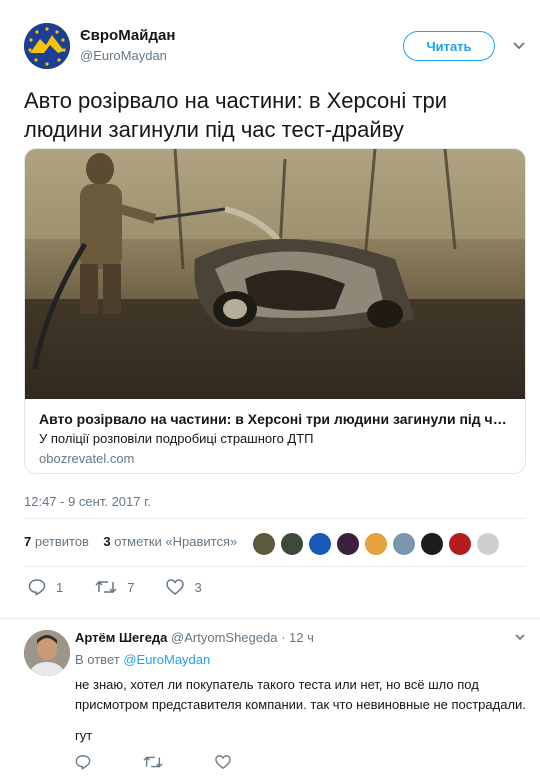 The image size is (540, 776). I want to click on likes-count: 3, so click(106, 541).